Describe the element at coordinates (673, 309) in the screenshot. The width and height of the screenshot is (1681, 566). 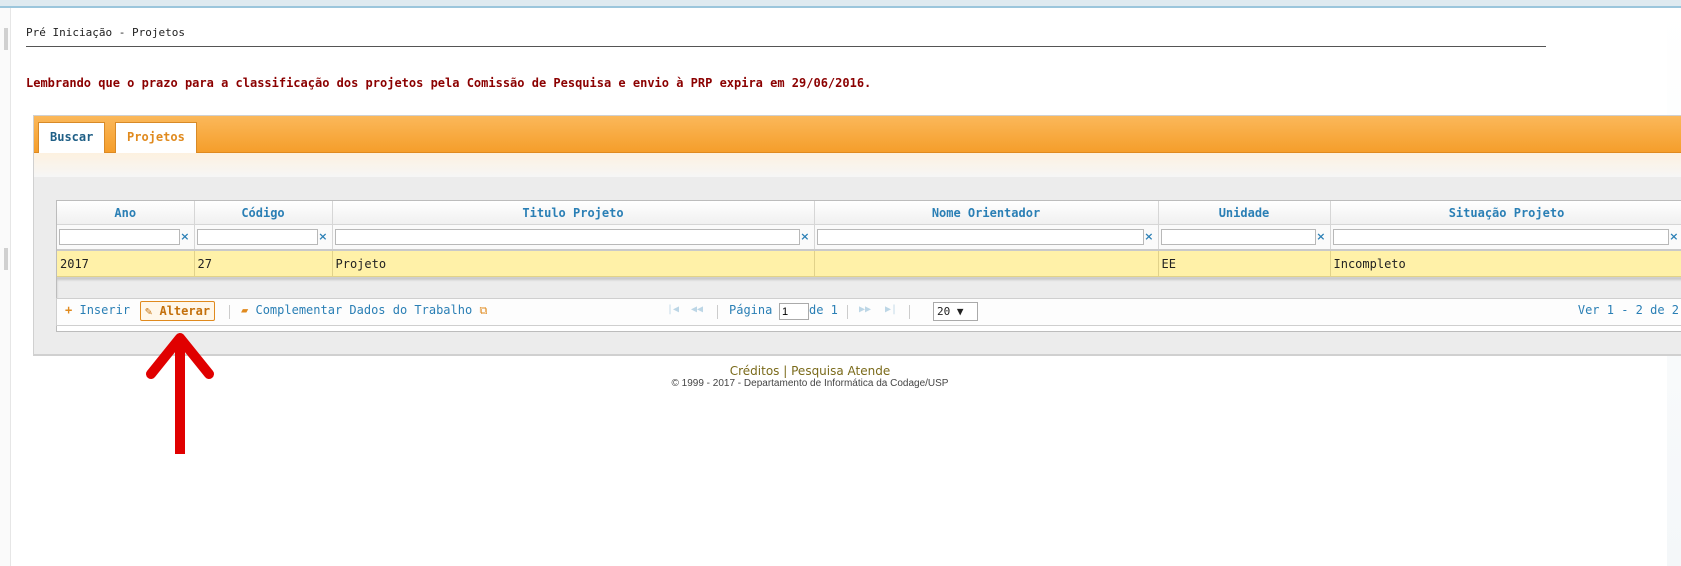
I see `first-page-icon: |◀` at that location.